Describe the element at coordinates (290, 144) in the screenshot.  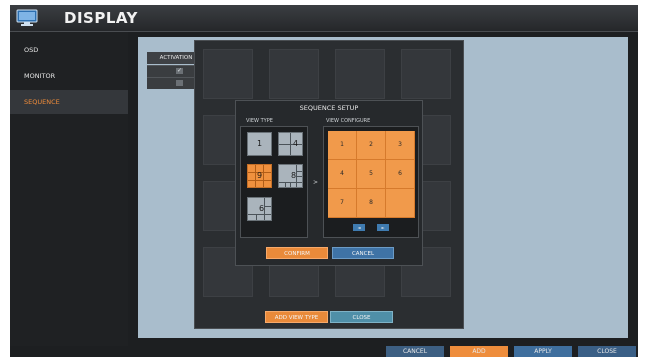
I see `view-type-4-split: 4` at that location.